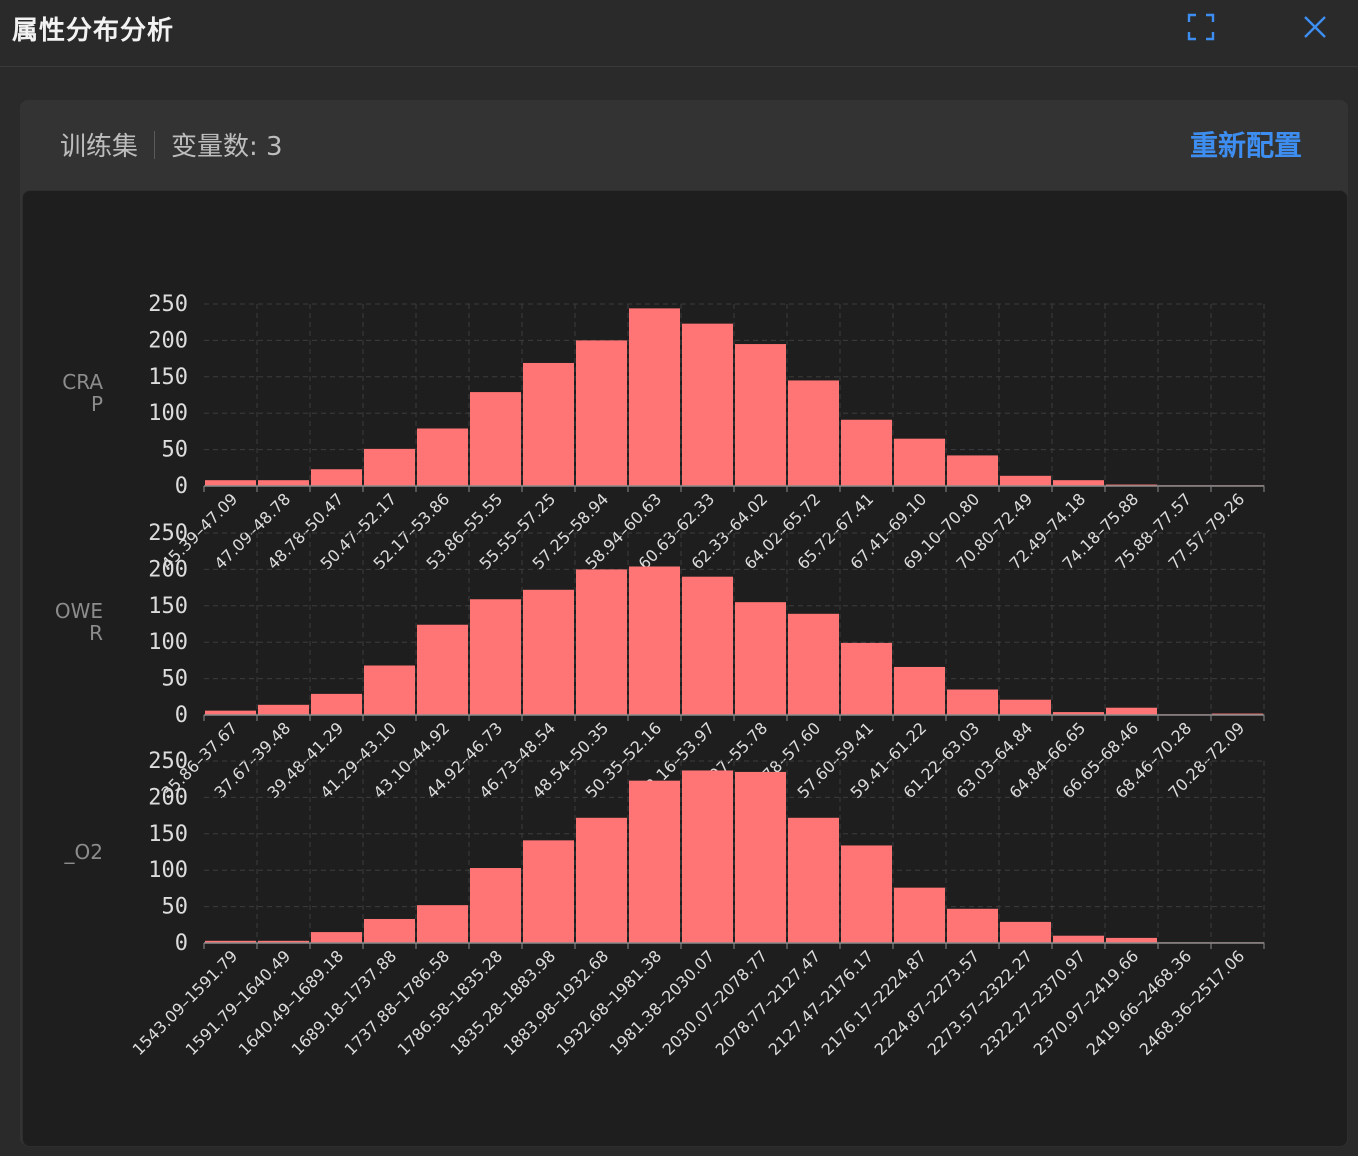  Describe the element at coordinates (1192, 1002) in the screenshot. I see `x-tick-label: 2468.36–2517.06` at that location.